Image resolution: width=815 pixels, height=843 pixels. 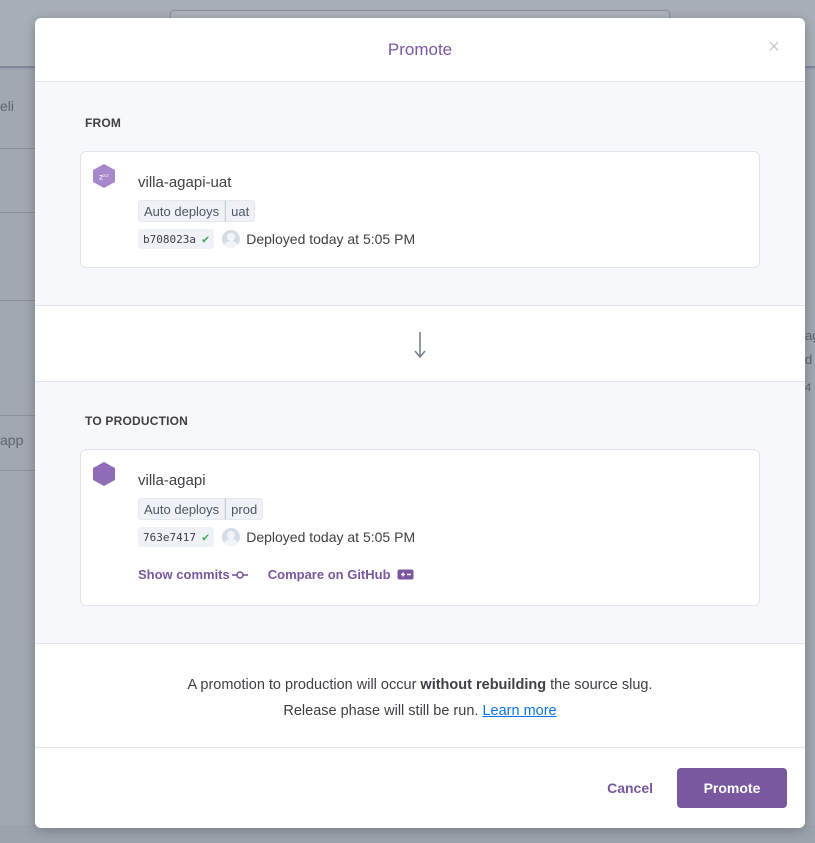 I want to click on promotion-arrow-zone, so click(x=420, y=343).